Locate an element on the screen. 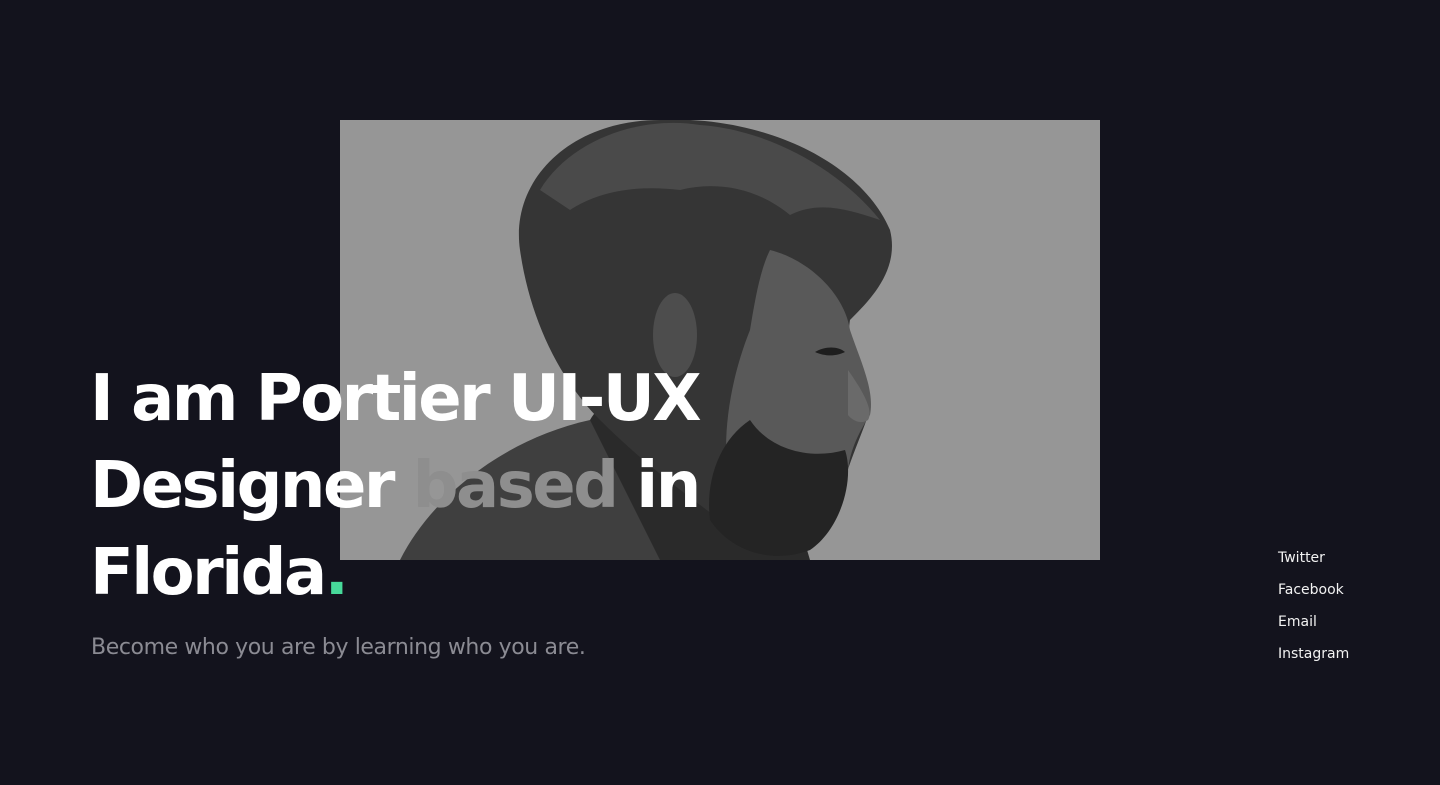 The width and height of the screenshot is (1440, 785). social-item-facebook: Facebook is located at coordinates (1313, 594).